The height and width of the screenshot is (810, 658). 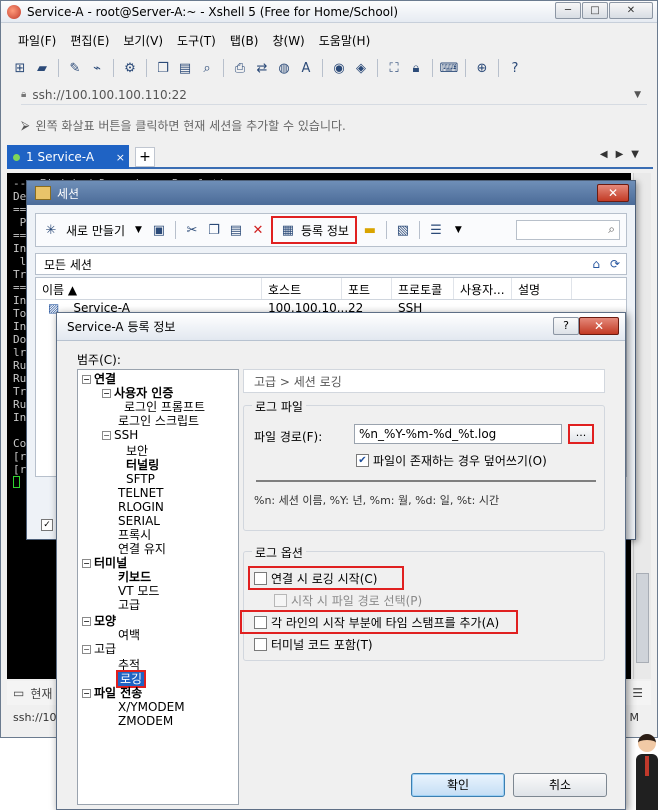 What do you see at coordinates (20, 68) in the screenshot?
I see `new-session-icon: ⊞` at bounding box center [20, 68].